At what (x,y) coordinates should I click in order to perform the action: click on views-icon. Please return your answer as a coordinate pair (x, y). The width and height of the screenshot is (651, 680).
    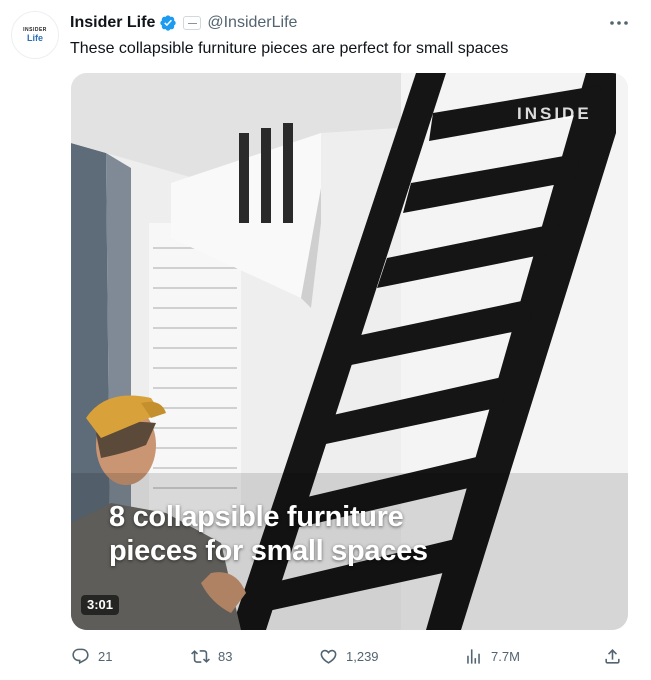
    Looking at the image, I should click on (473, 656).